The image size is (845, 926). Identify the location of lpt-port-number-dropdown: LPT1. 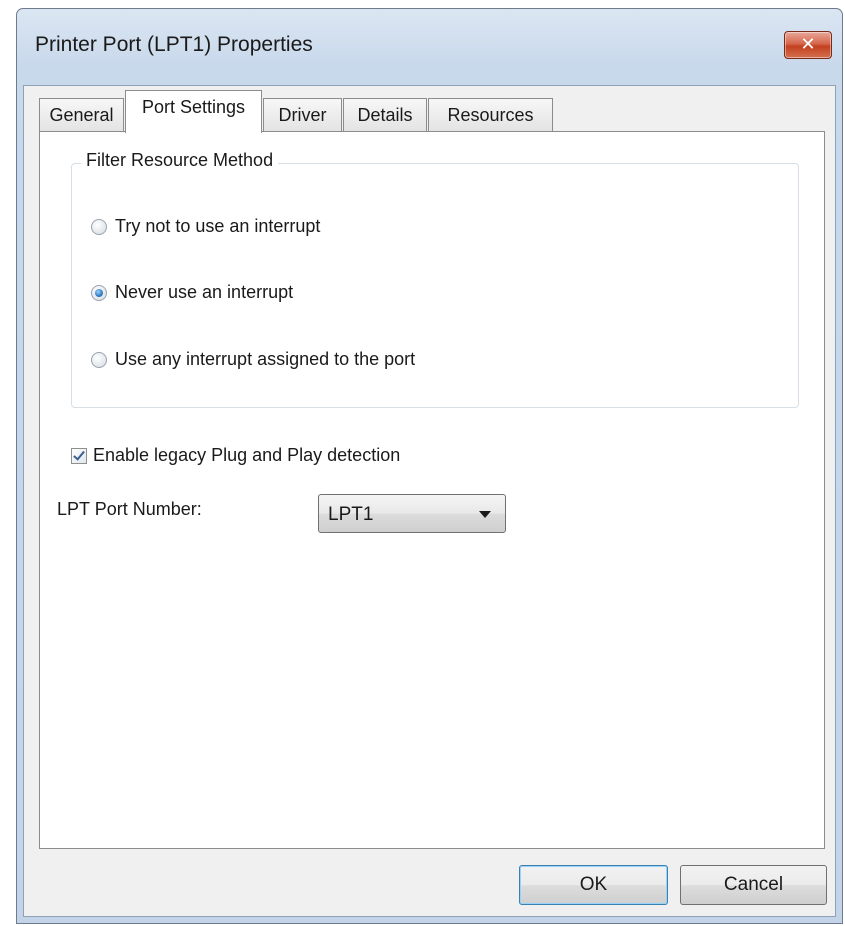
(412, 513).